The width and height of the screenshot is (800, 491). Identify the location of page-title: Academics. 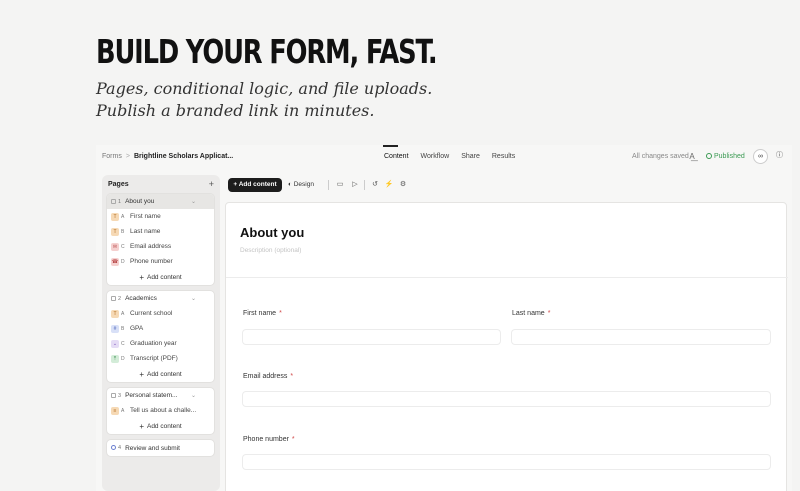
(141, 298).